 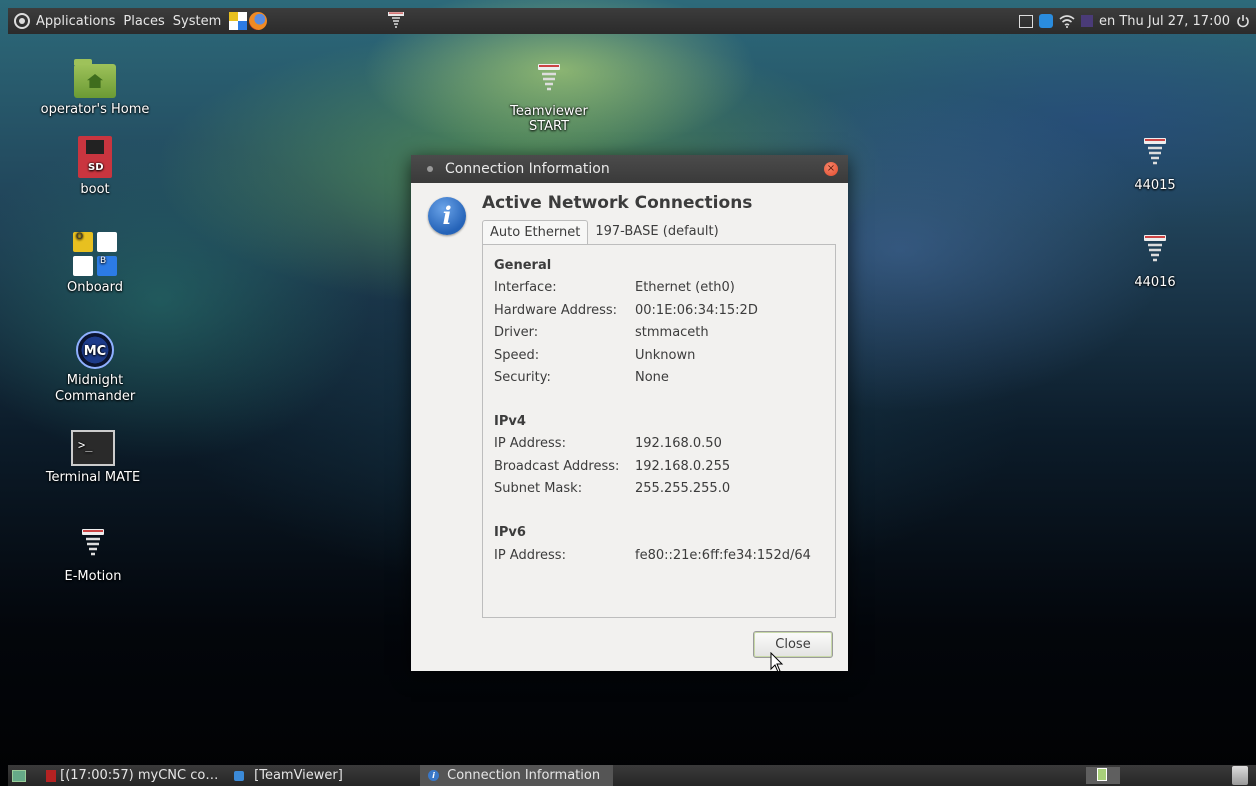 What do you see at coordinates (581, 377) in the screenshot?
I see `detail-row: Security: None` at bounding box center [581, 377].